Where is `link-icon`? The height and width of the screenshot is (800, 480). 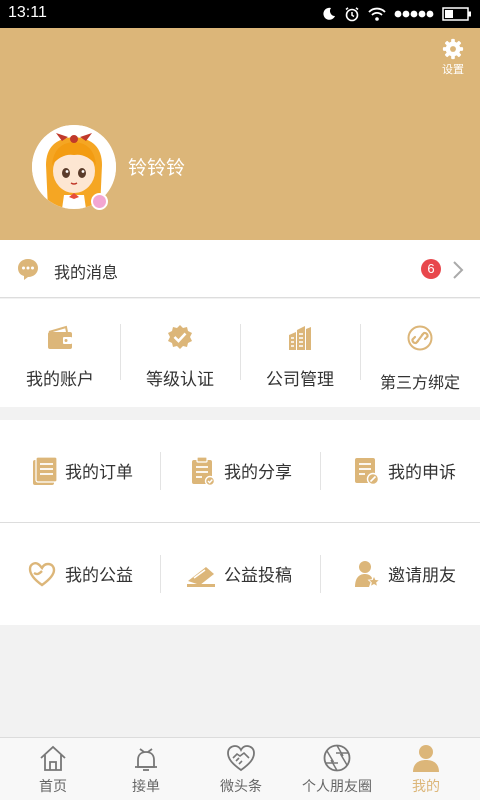 link-icon is located at coordinates (420, 338).